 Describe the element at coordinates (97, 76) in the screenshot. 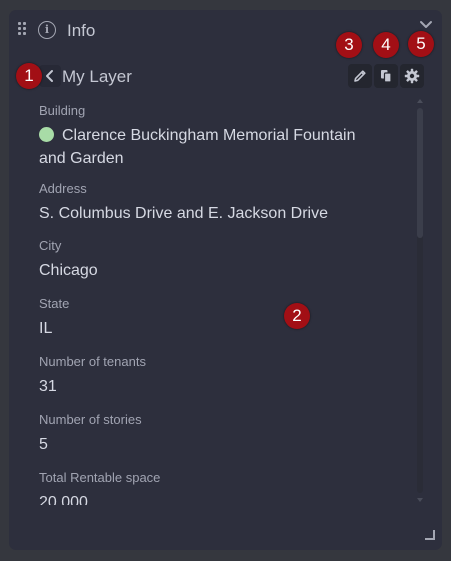

I see `layer-title: My Layer` at that location.